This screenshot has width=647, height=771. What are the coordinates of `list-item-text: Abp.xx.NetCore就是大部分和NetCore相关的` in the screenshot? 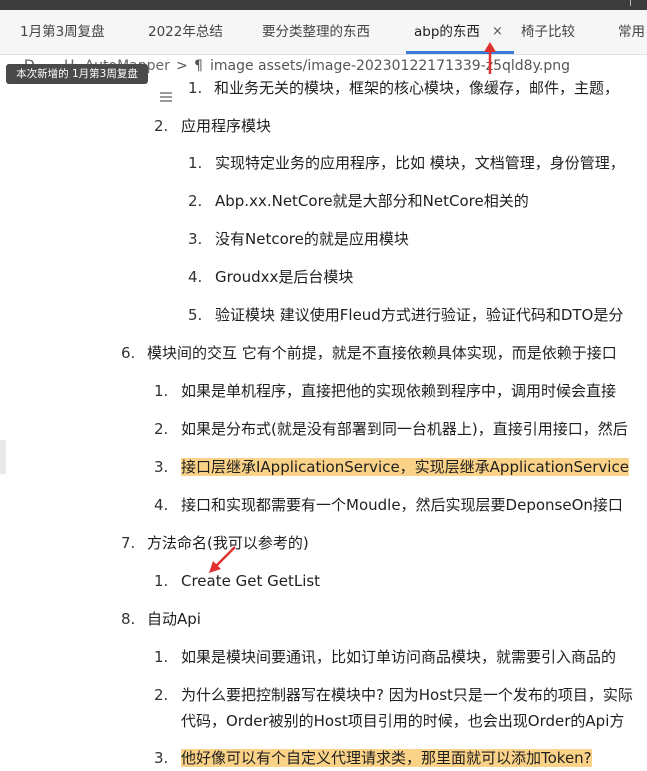 It's located at (372, 201).